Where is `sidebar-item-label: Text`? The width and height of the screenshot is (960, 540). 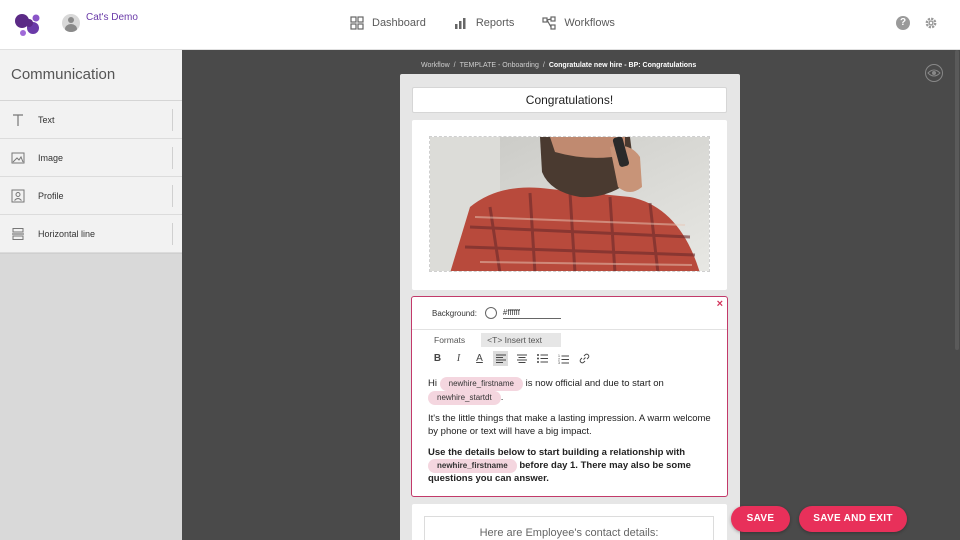
sidebar-item-label: Text is located at coordinates (46, 119).